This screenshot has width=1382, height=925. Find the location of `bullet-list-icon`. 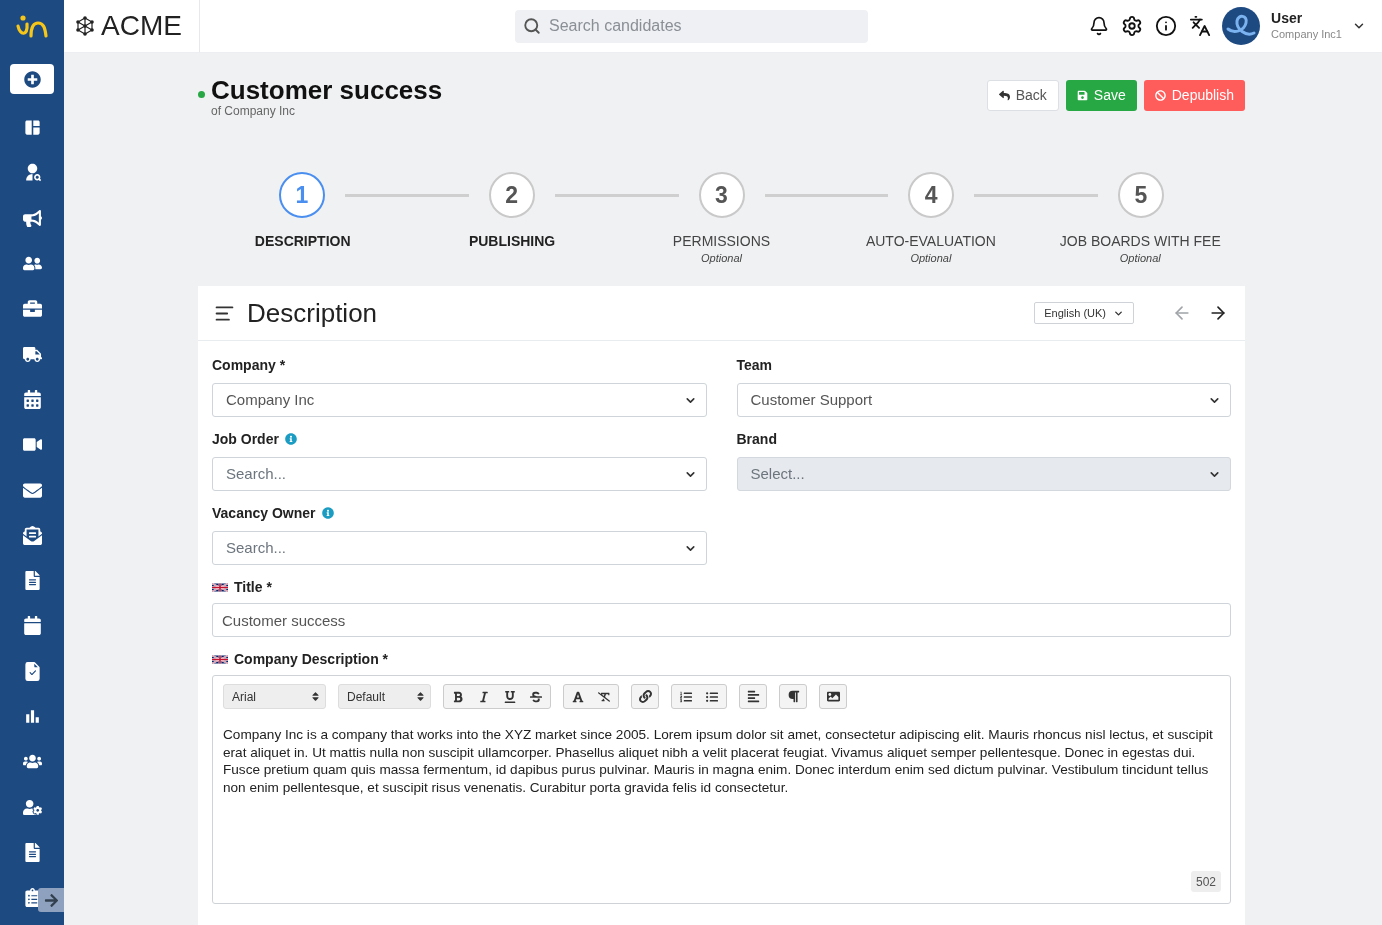

bullet-list-icon is located at coordinates (712, 696).